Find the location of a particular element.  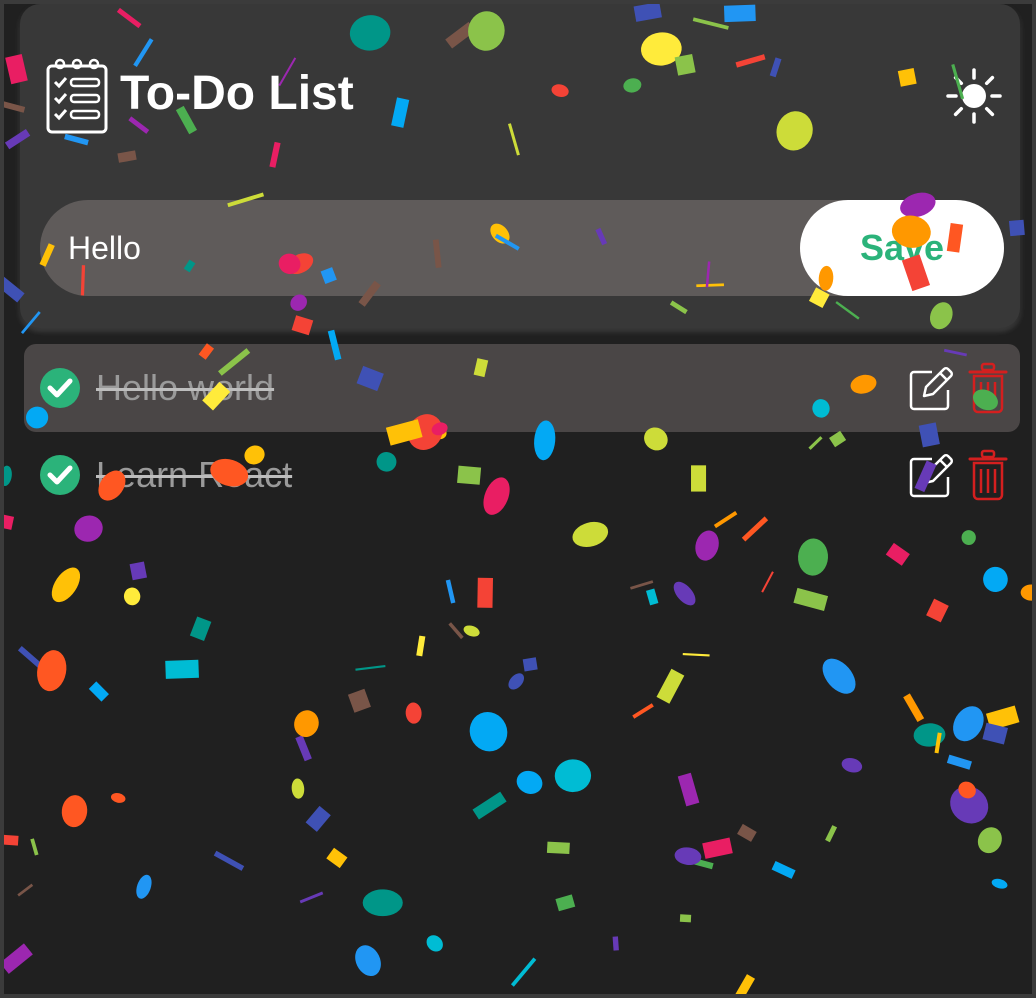

todo-item: Hello world is located at coordinates (522, 388).